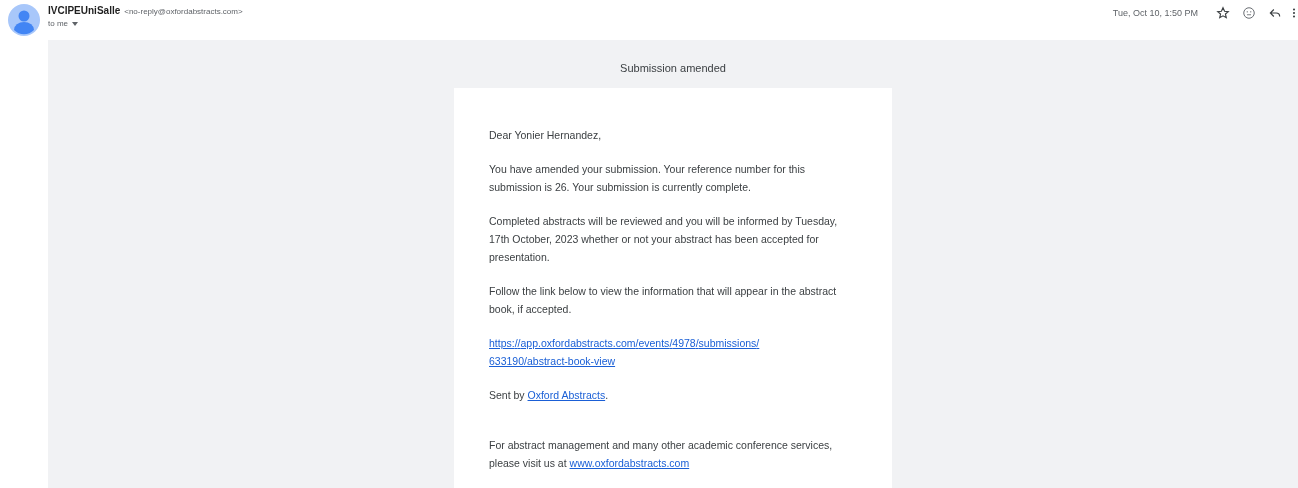  What do you see at coordinates (58, 23) in the screenshot?
I see `recipient-label: to me` at bounding box center [58, 23].